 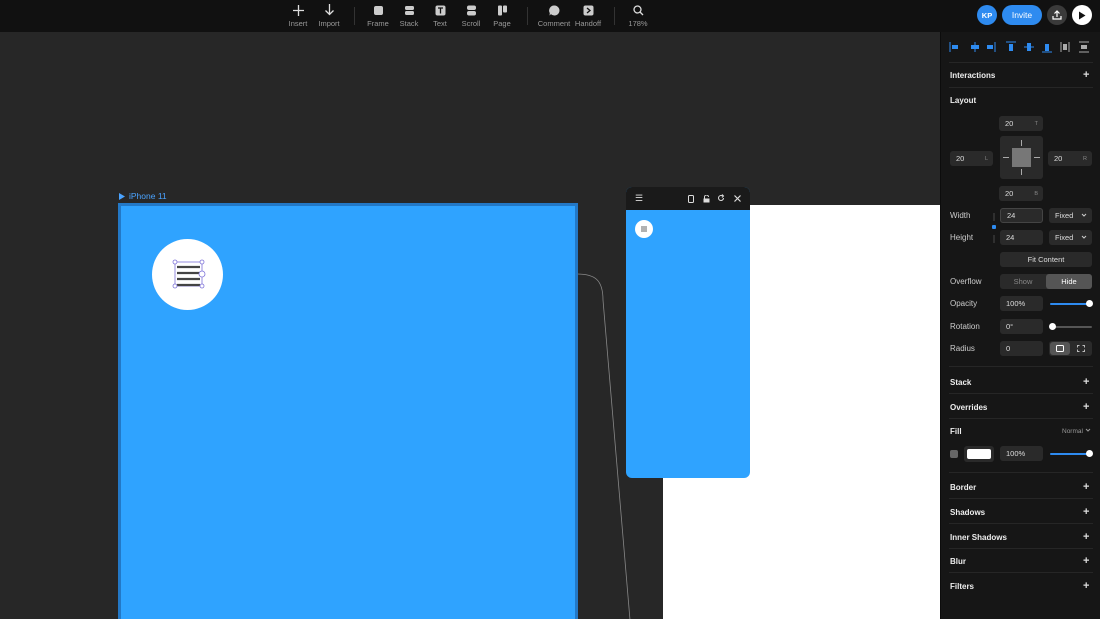 I want to click on page-icon, so click(x=502, y=10).